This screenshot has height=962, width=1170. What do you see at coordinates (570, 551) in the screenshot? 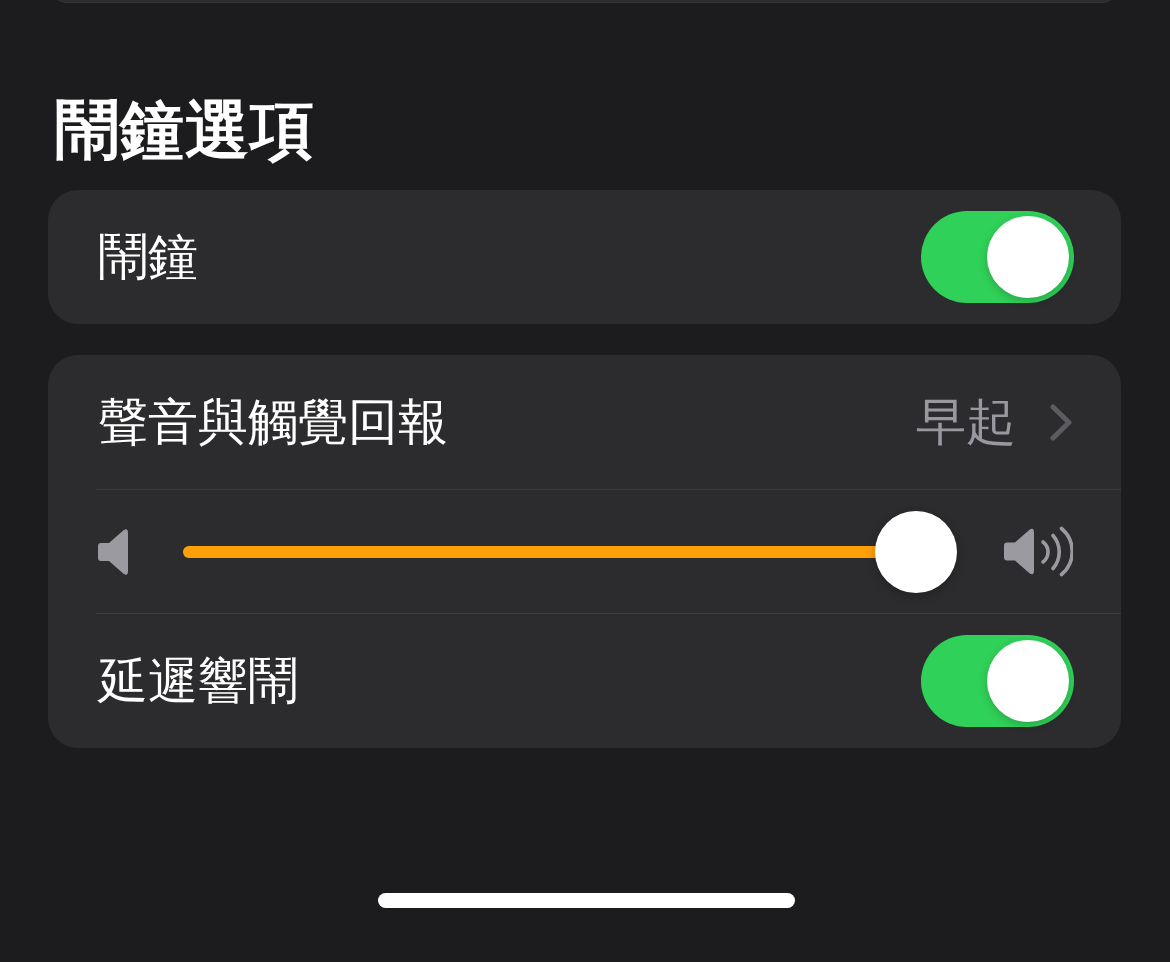
I see `slider-track` at bounding box center [570, 551].